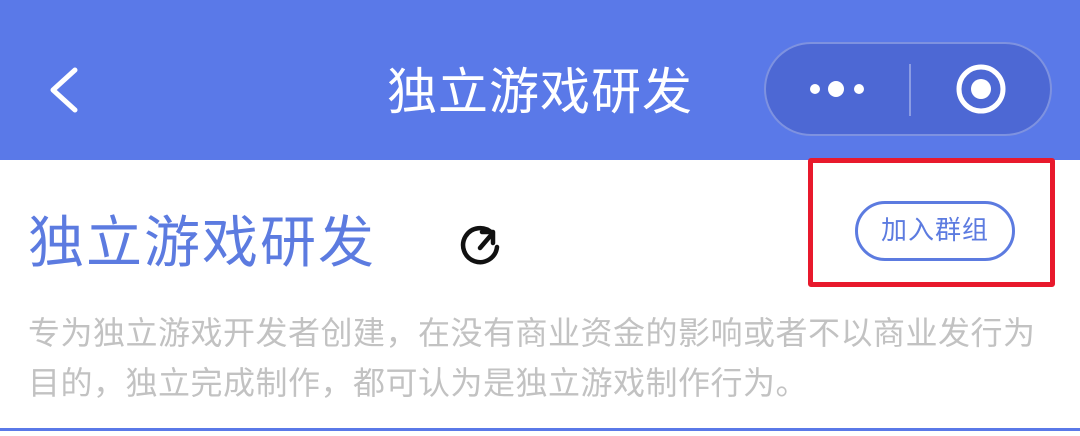 This screenshot has height=436, width=1080. I want to click on bottom-divider, so click(540, 429).